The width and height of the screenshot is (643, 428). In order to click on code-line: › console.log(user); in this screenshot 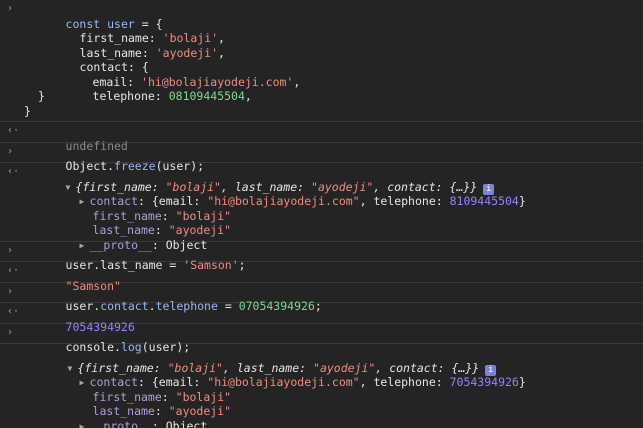, I will do `click(321, 340)`.